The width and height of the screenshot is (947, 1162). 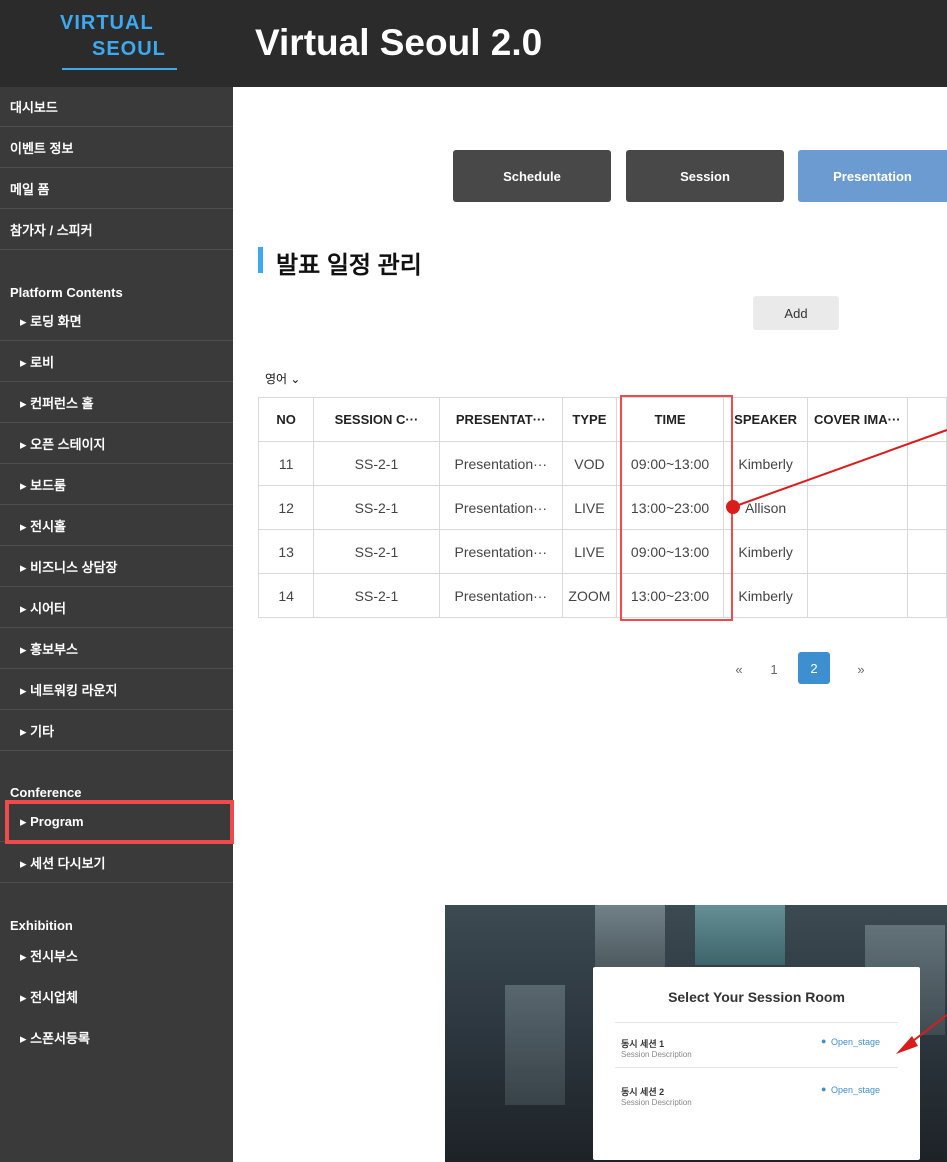 What do you see at coordinates (116, 189) in the screenshot?
I see `sidebar-item-mail-form: 메일 폼` at bounding box center [116, 189].